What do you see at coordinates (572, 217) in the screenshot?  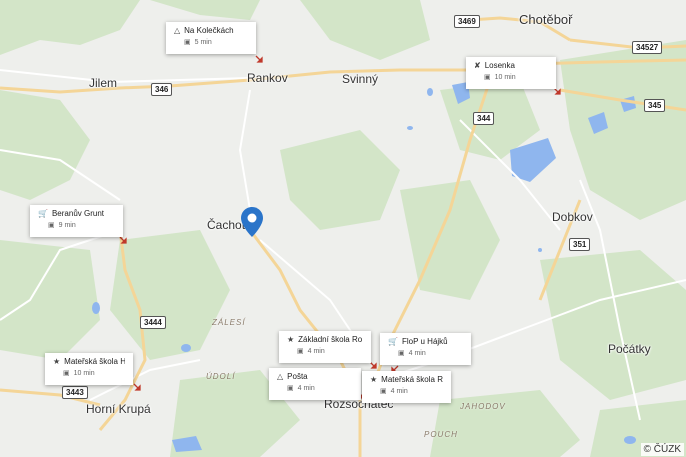 I see `place-dobkov: Dobkov` at bounding box center [572, 217].